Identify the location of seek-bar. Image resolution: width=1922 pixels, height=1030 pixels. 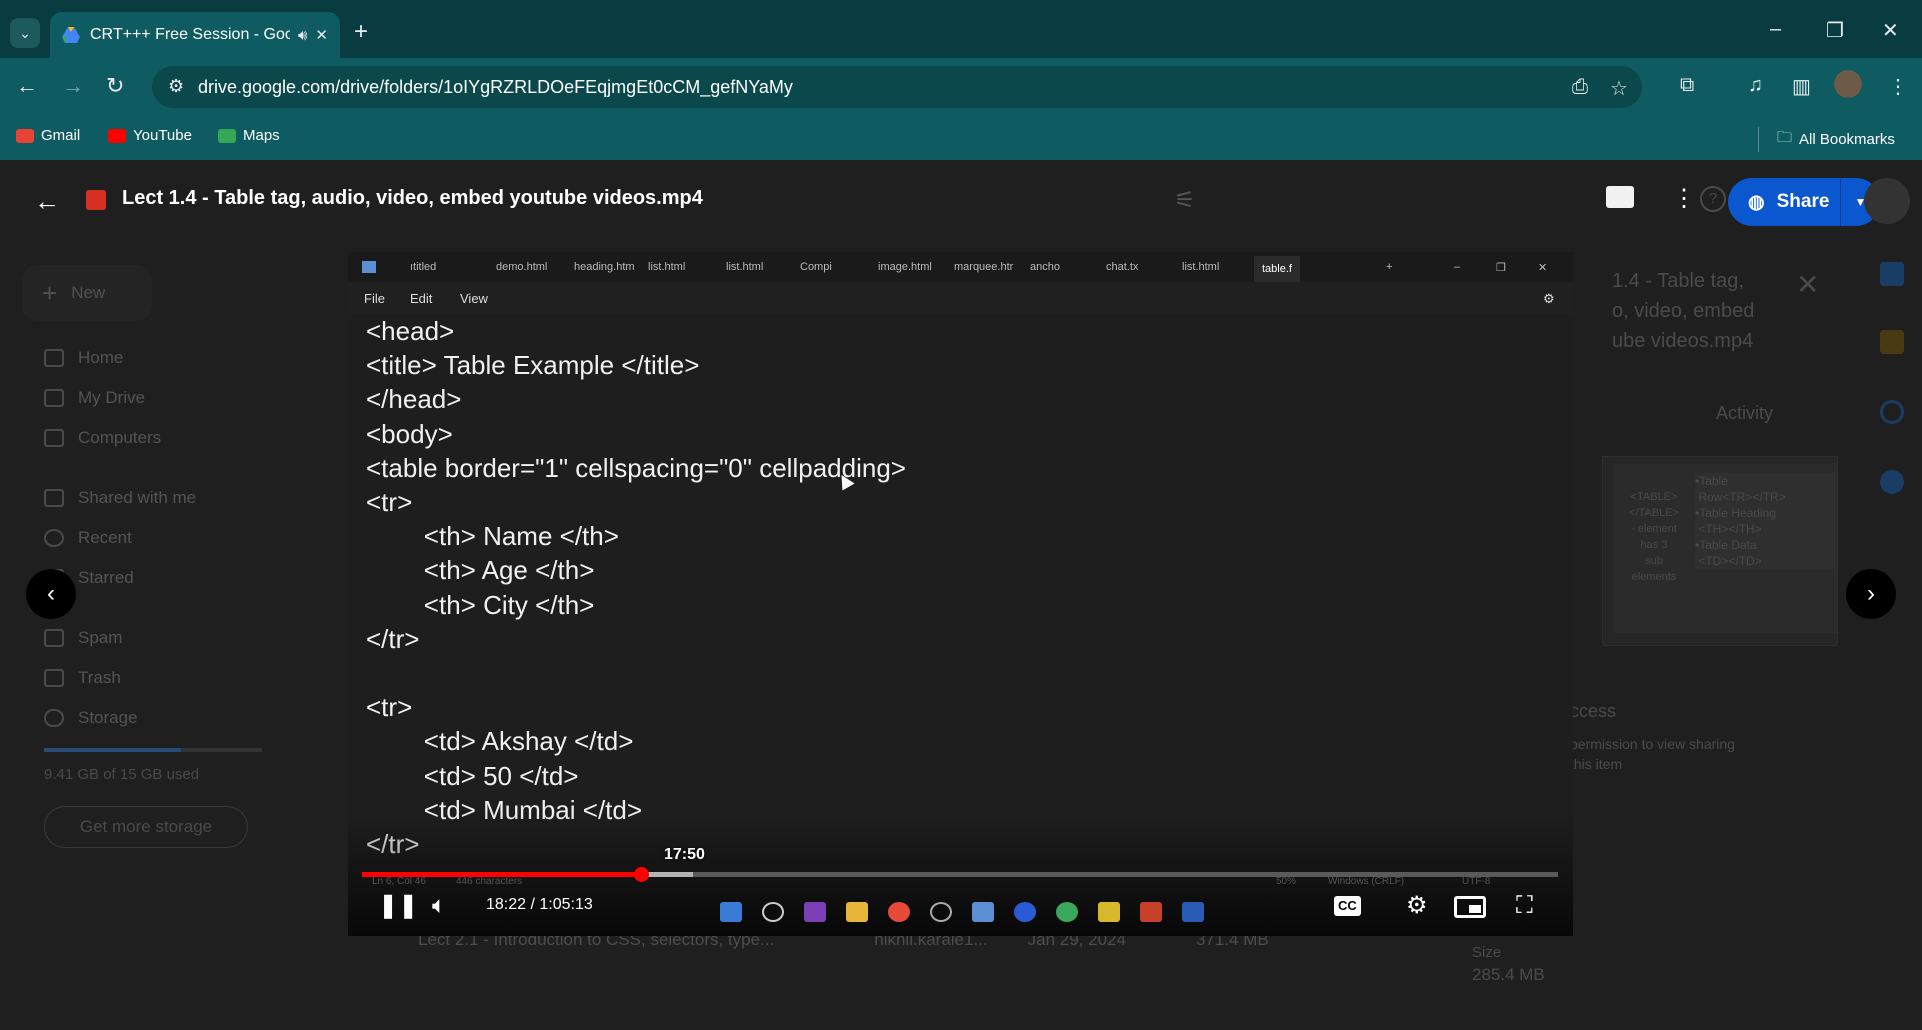
(960, 874).